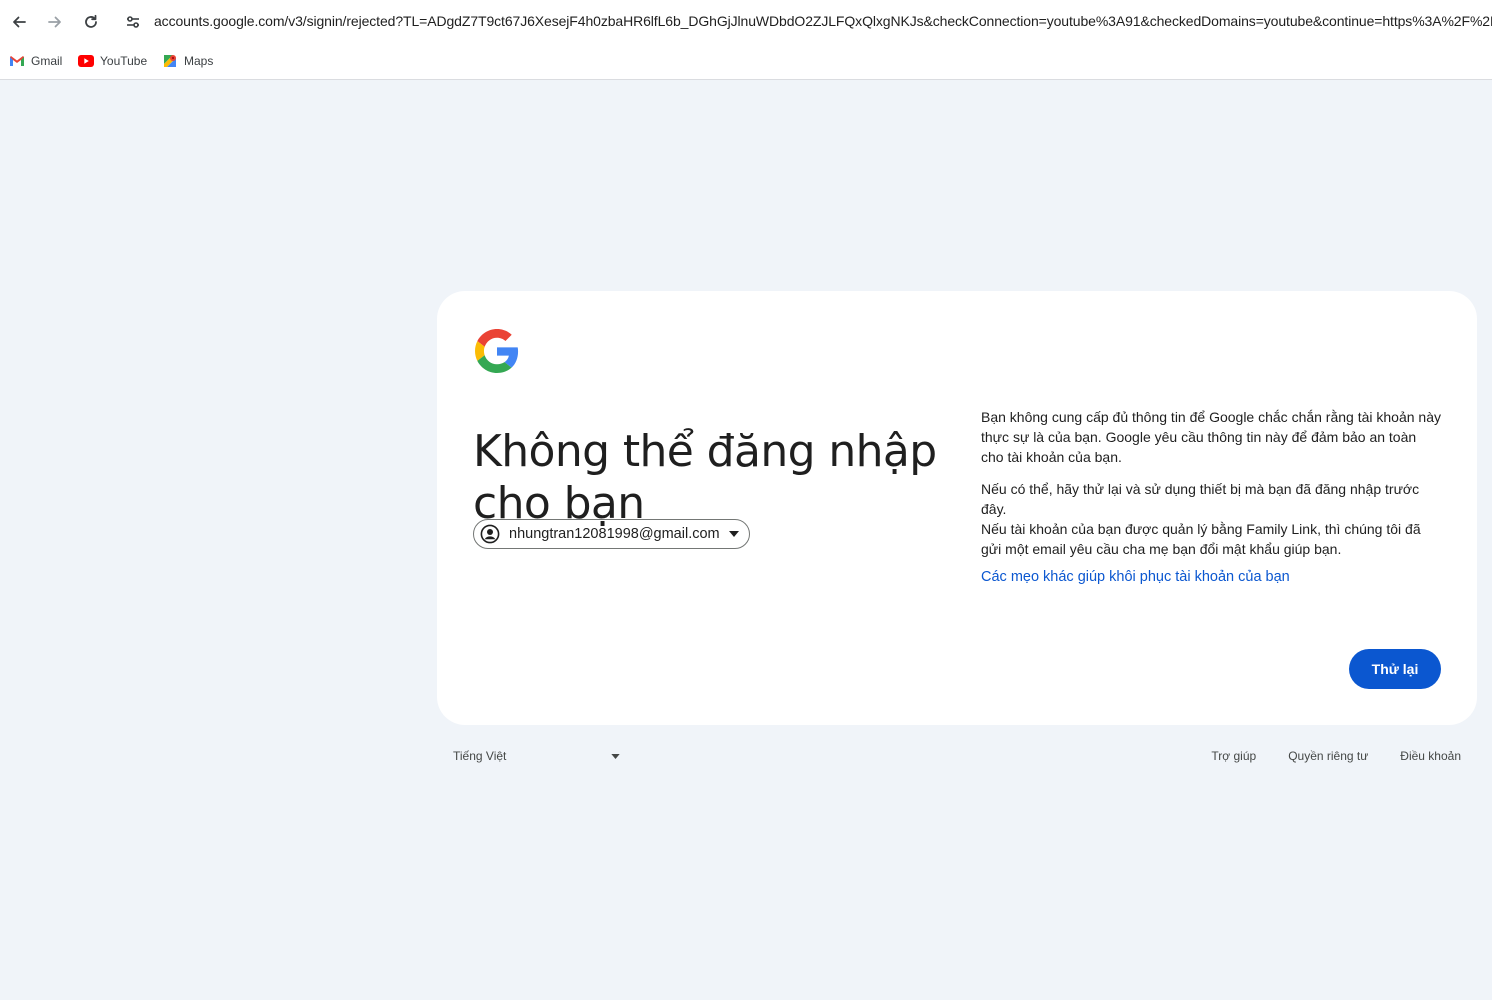 The image size is (1492, 1000). I want to click on bookmarks-bar: Gmail YouTube Maps, so click(746, 62).